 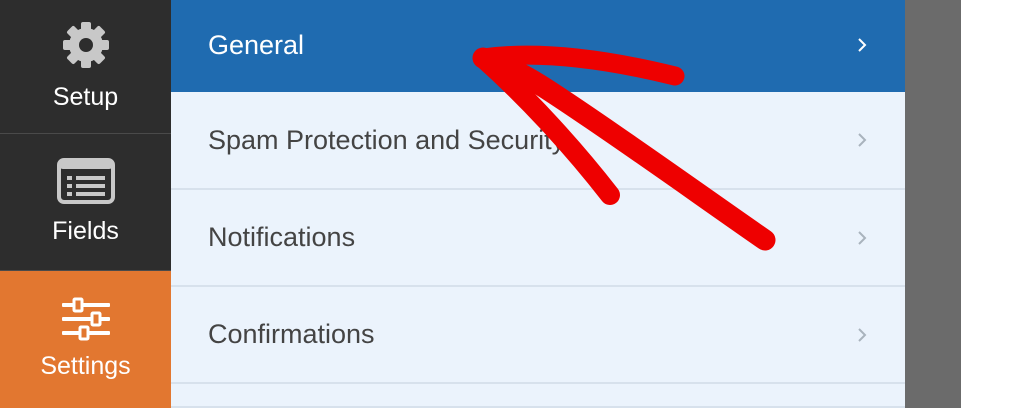 What do you see at coordinates (256, 44) in the screenshot?
I see `settings-item-label: General` at bounding box center [256, 44].